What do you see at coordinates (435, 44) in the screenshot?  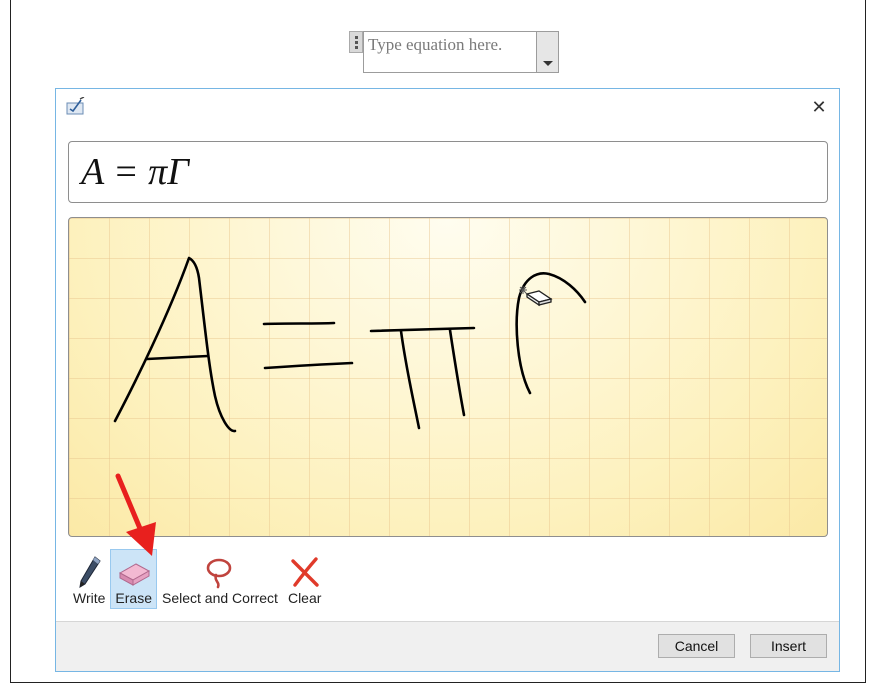 I see `equation-placeholder-text: Type equation here.` at bounding box center [435, 44].